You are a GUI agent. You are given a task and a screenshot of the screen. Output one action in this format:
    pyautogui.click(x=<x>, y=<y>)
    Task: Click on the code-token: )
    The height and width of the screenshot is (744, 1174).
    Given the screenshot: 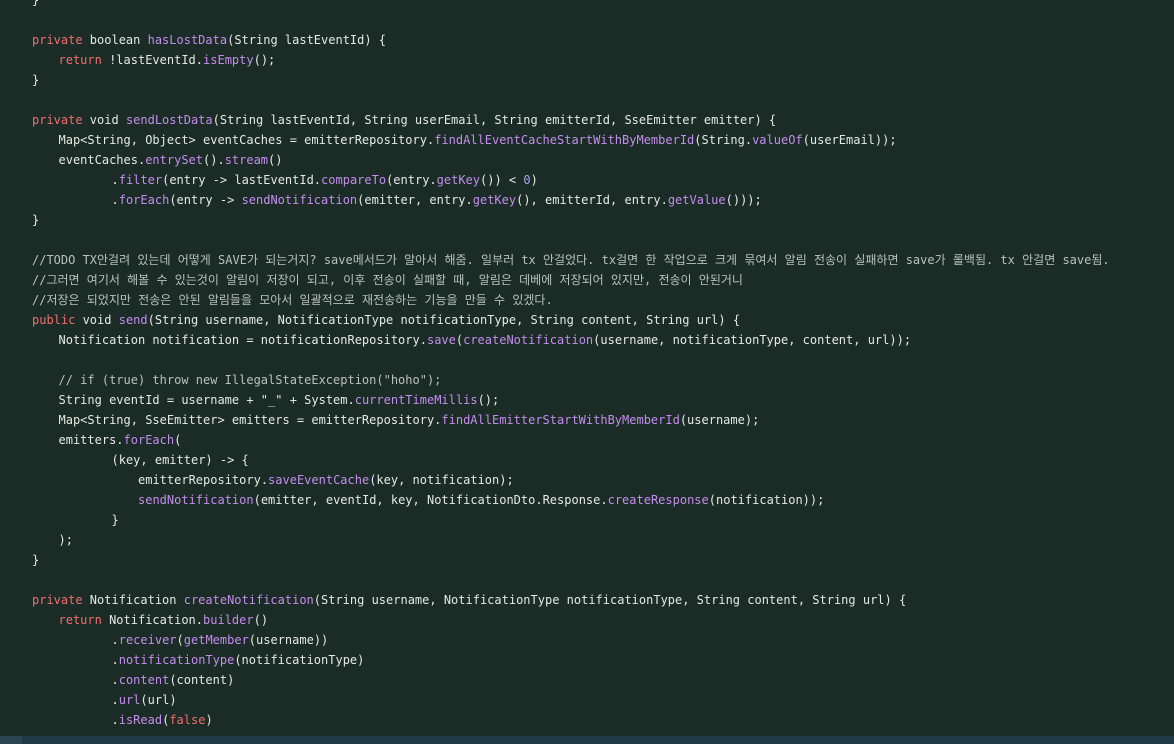 What is the action you would take?
    pyautogui.click(x=209, y=720)
    